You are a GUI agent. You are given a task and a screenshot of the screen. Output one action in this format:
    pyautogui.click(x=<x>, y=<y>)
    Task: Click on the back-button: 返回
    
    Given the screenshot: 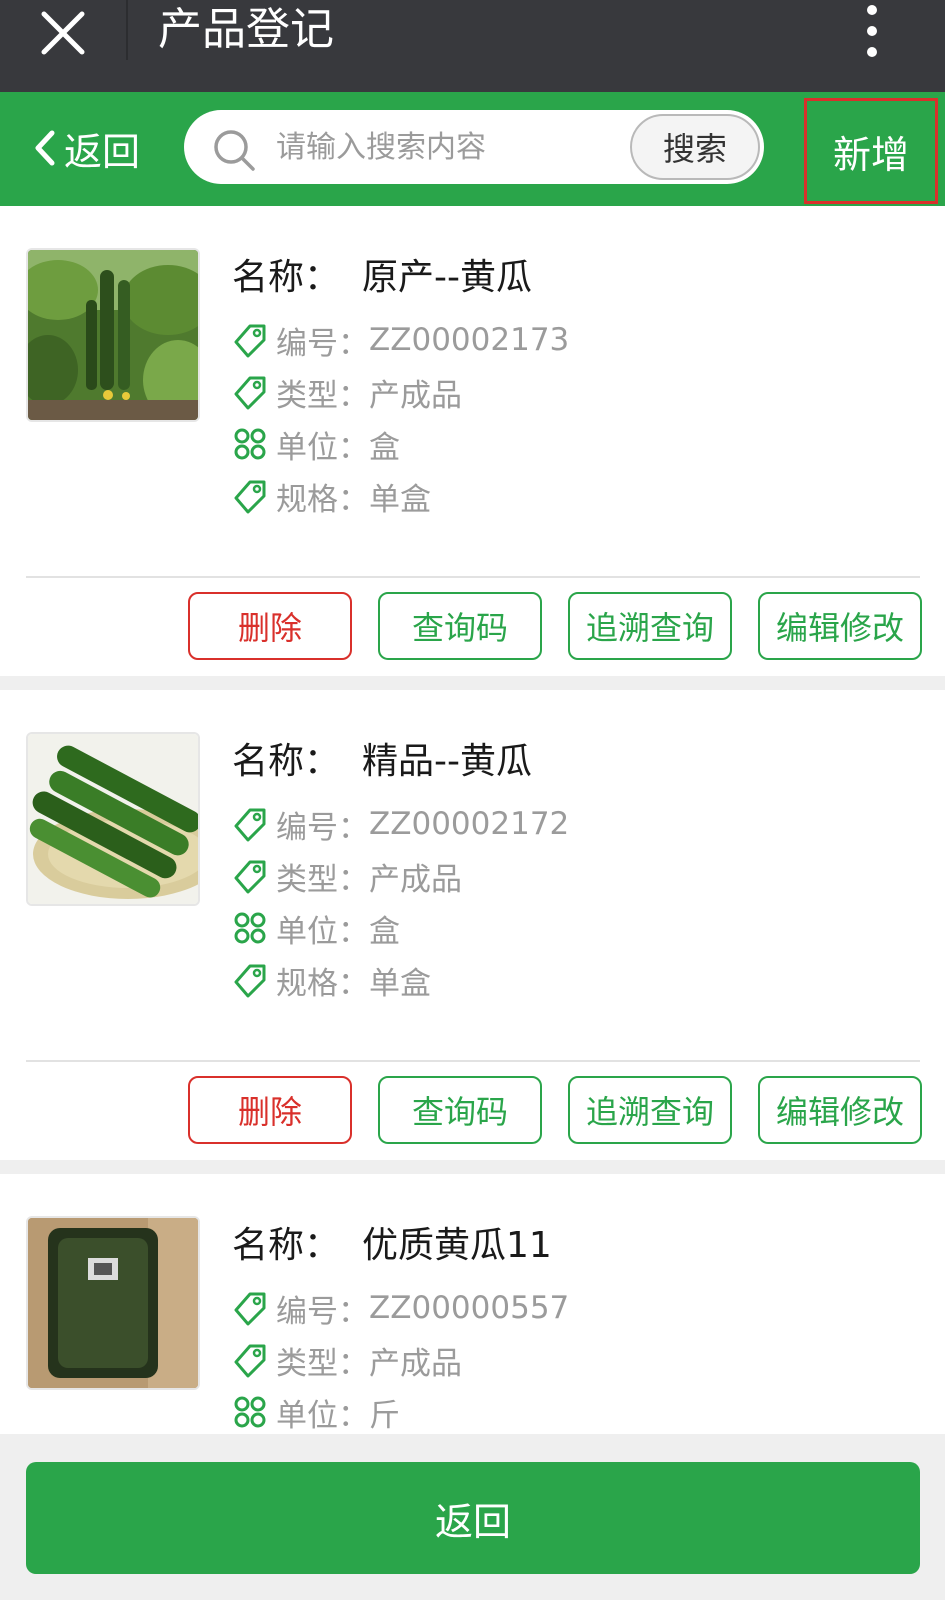 What is the action you would take?
    pyautogui.click(x=86, y=148)
    